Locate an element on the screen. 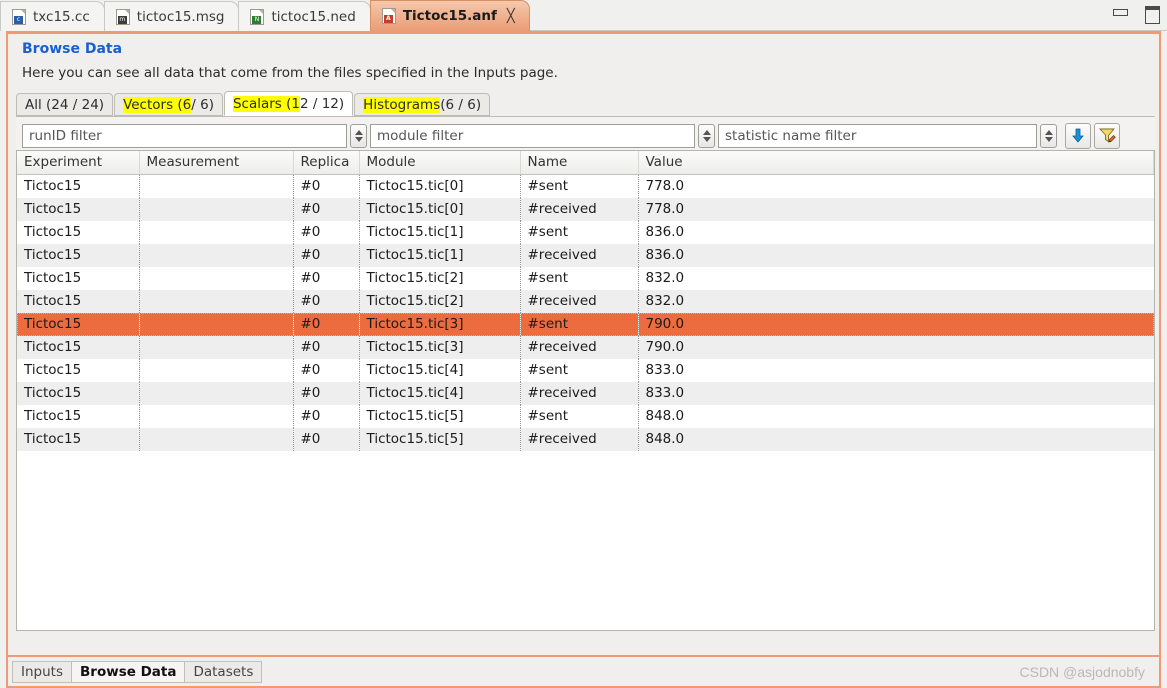 Image resolution: width=1167 pixels, height=688 pixels. tab-strip-filler is located at coordinates (847, 16).